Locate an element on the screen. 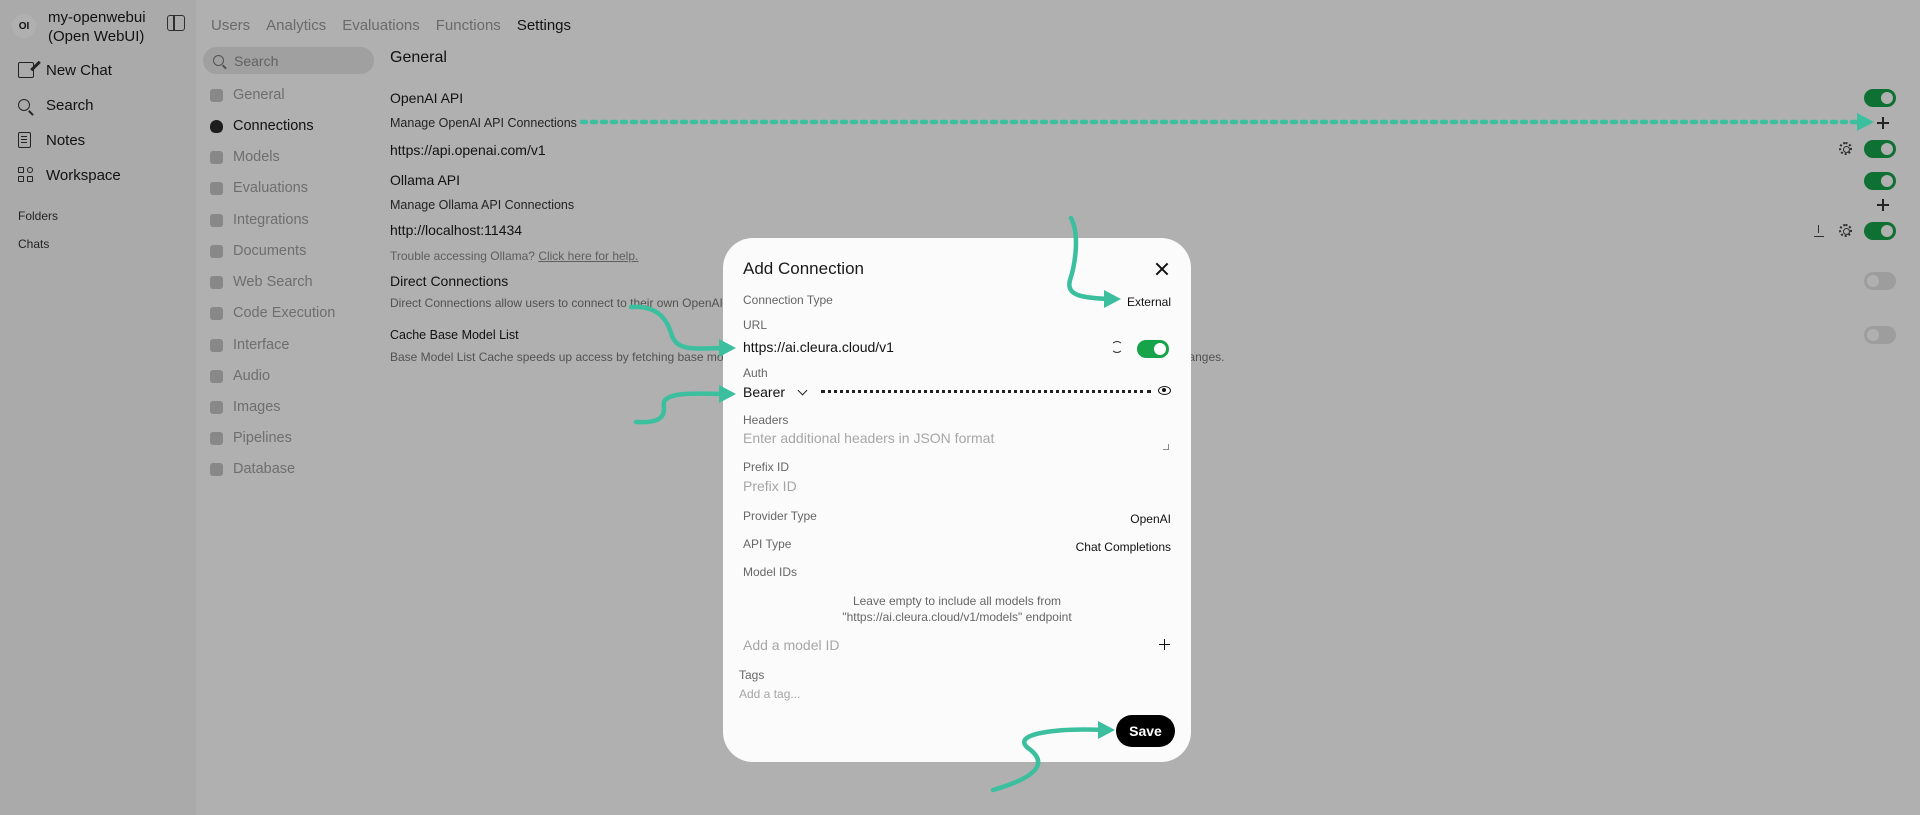  headers-textarea is located at coordinates (957, 441).